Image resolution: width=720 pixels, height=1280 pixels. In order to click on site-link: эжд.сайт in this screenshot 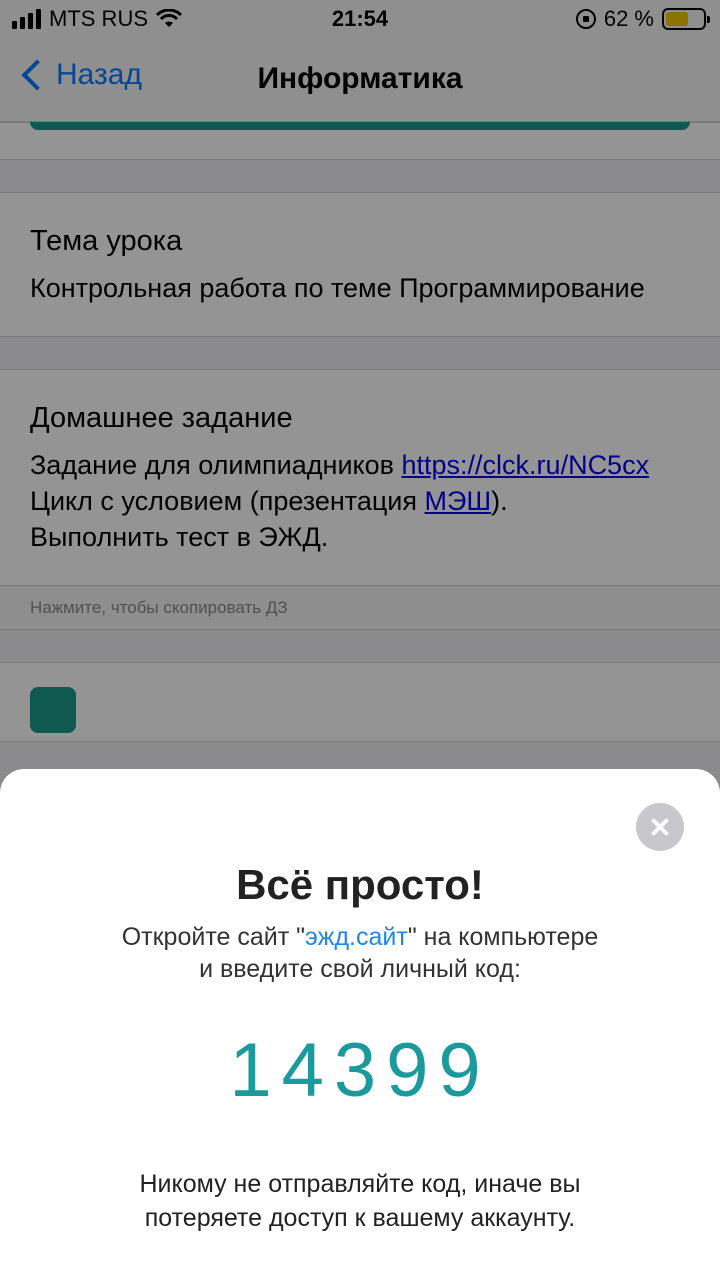, I will do `click(356, 937)`.